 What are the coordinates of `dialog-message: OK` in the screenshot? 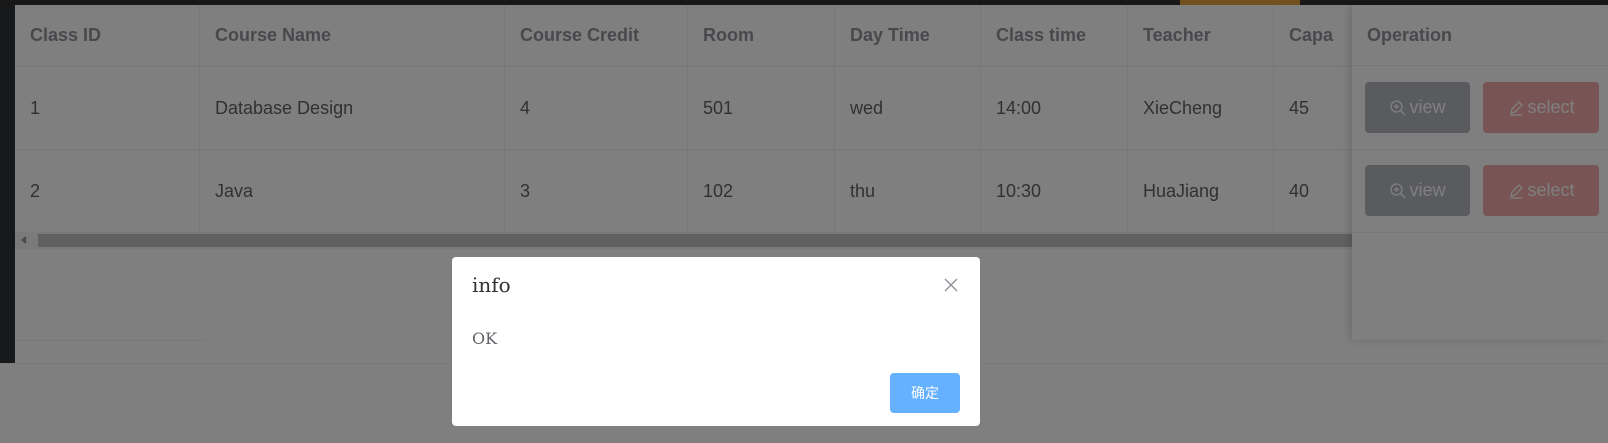 It's located at (485, 338).